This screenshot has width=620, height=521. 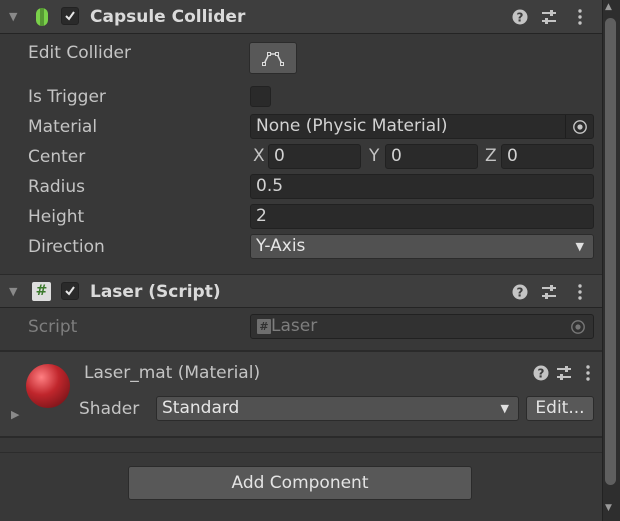 I want to click on radius-label: Radius, so click(x=57, y=187).